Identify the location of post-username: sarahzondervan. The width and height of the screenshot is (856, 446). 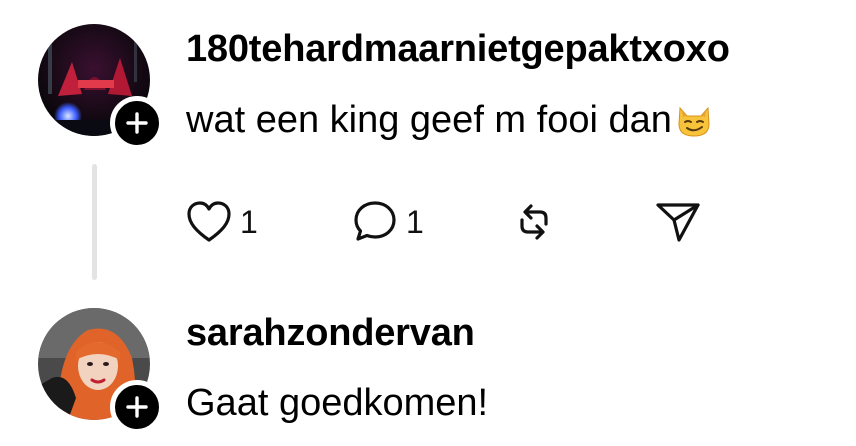
(330, 333).